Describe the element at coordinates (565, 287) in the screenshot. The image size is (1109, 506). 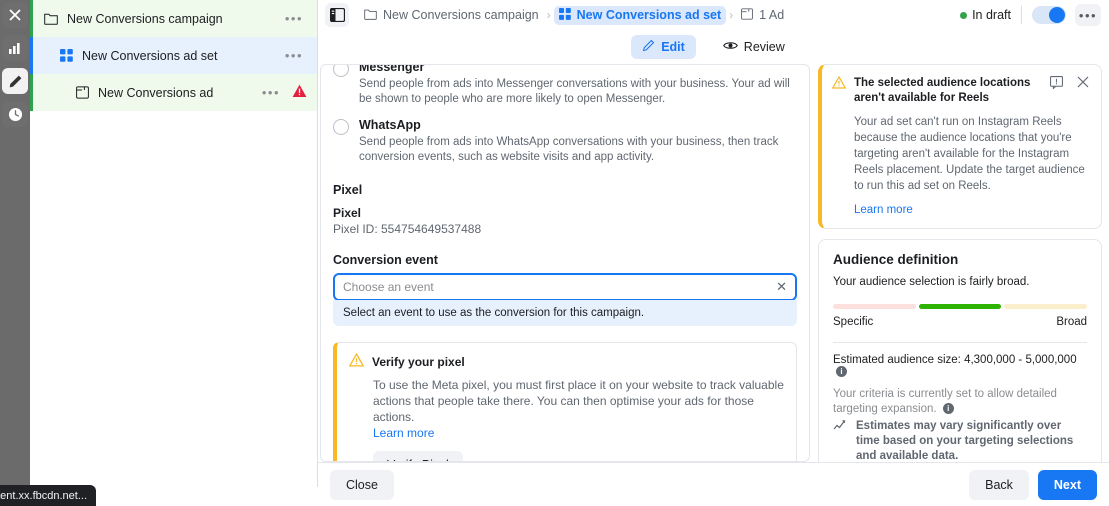
I see `conversion-event-input: Choose an event ✕` at that location.